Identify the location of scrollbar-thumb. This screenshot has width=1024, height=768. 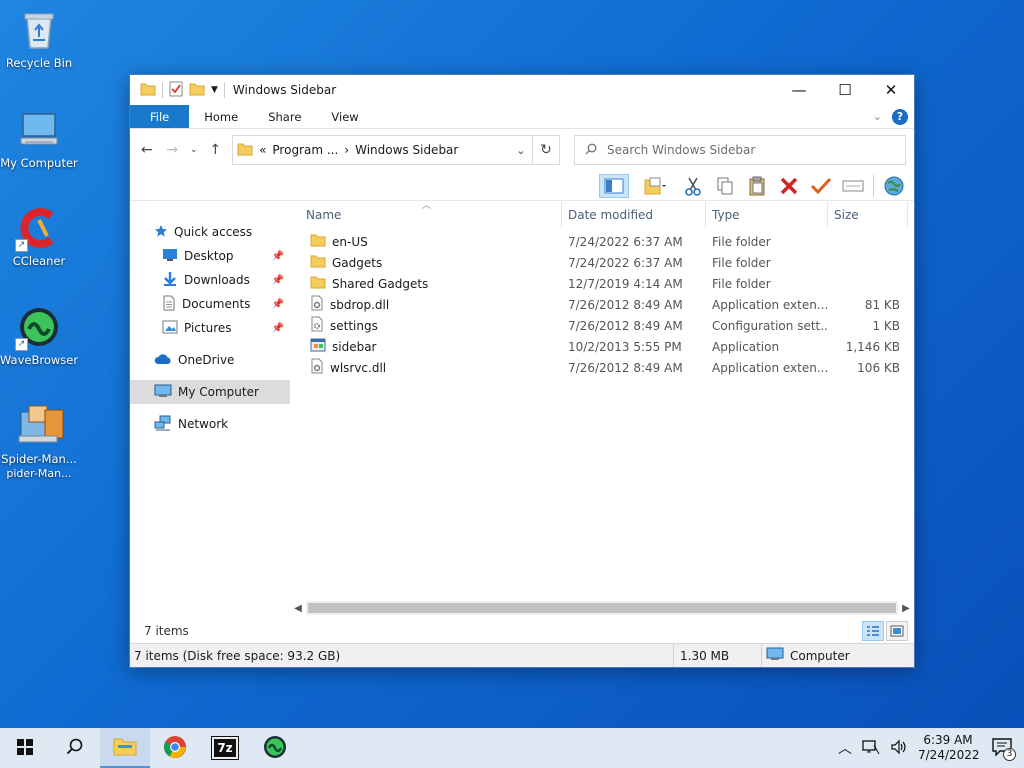
(602, 608).